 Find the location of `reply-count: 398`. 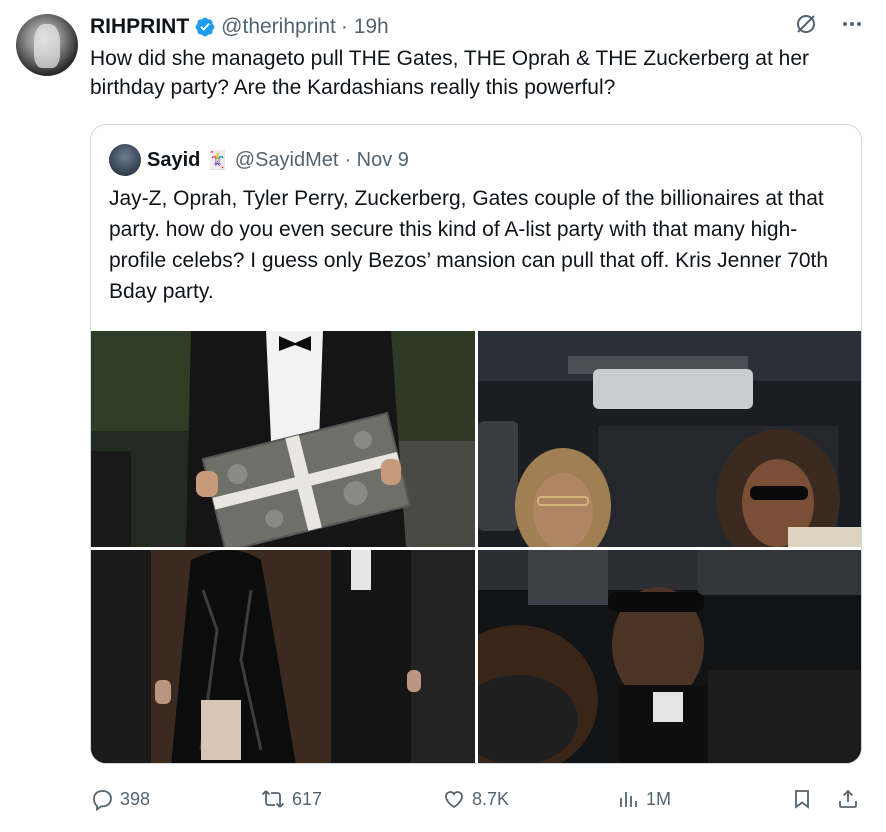

reply-count: 398 is located at coordinates (135, 798).